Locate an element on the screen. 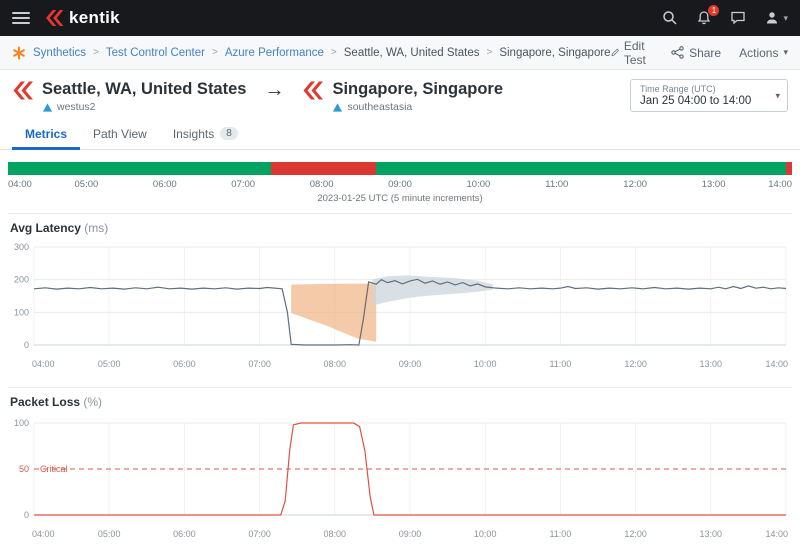 This screenshot has width=800, height=555. anomaly-band-orange is located at coordinates (334, 312).